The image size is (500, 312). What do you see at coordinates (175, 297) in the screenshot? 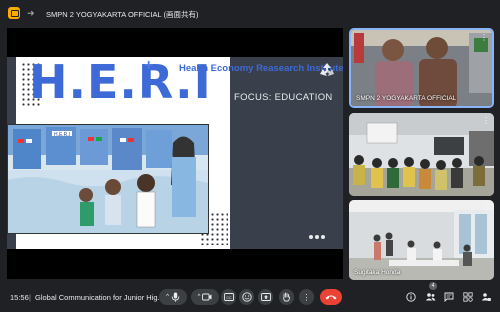
I see `mic-icon` at bounding box center [175, 297].